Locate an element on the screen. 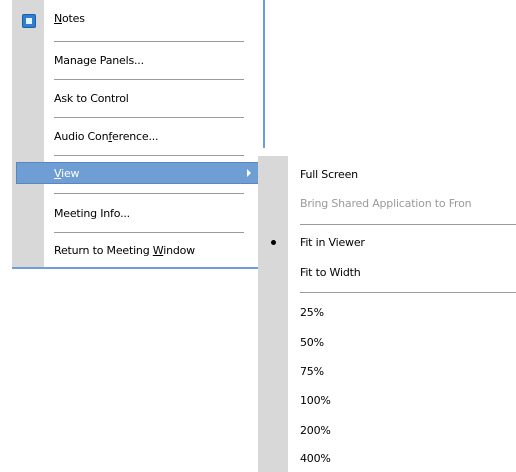  menu-item-label: Ask to Control is located at coordinates (91, 98).